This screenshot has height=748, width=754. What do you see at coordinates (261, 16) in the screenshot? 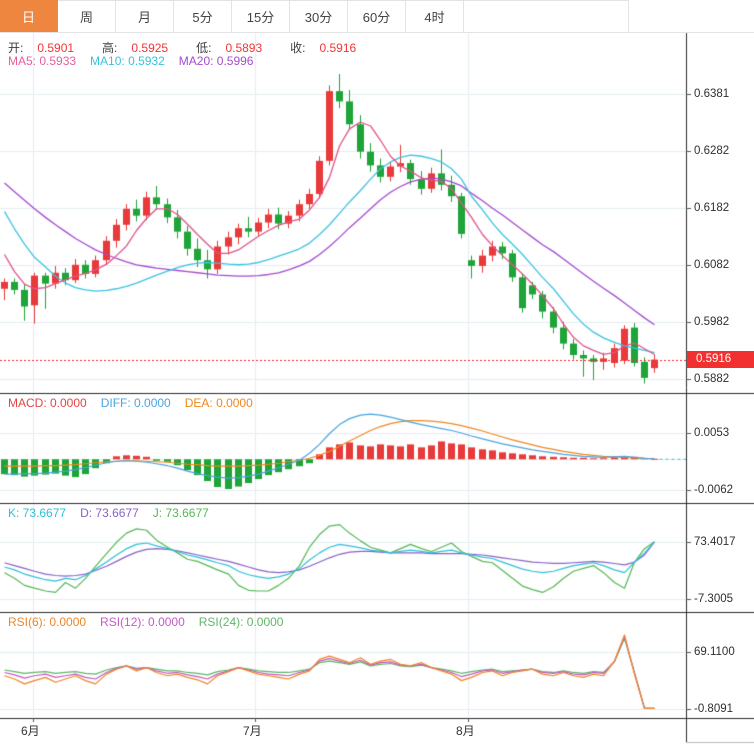
I see `interval-tab-4: 15分` at bounding box center [261, 16].